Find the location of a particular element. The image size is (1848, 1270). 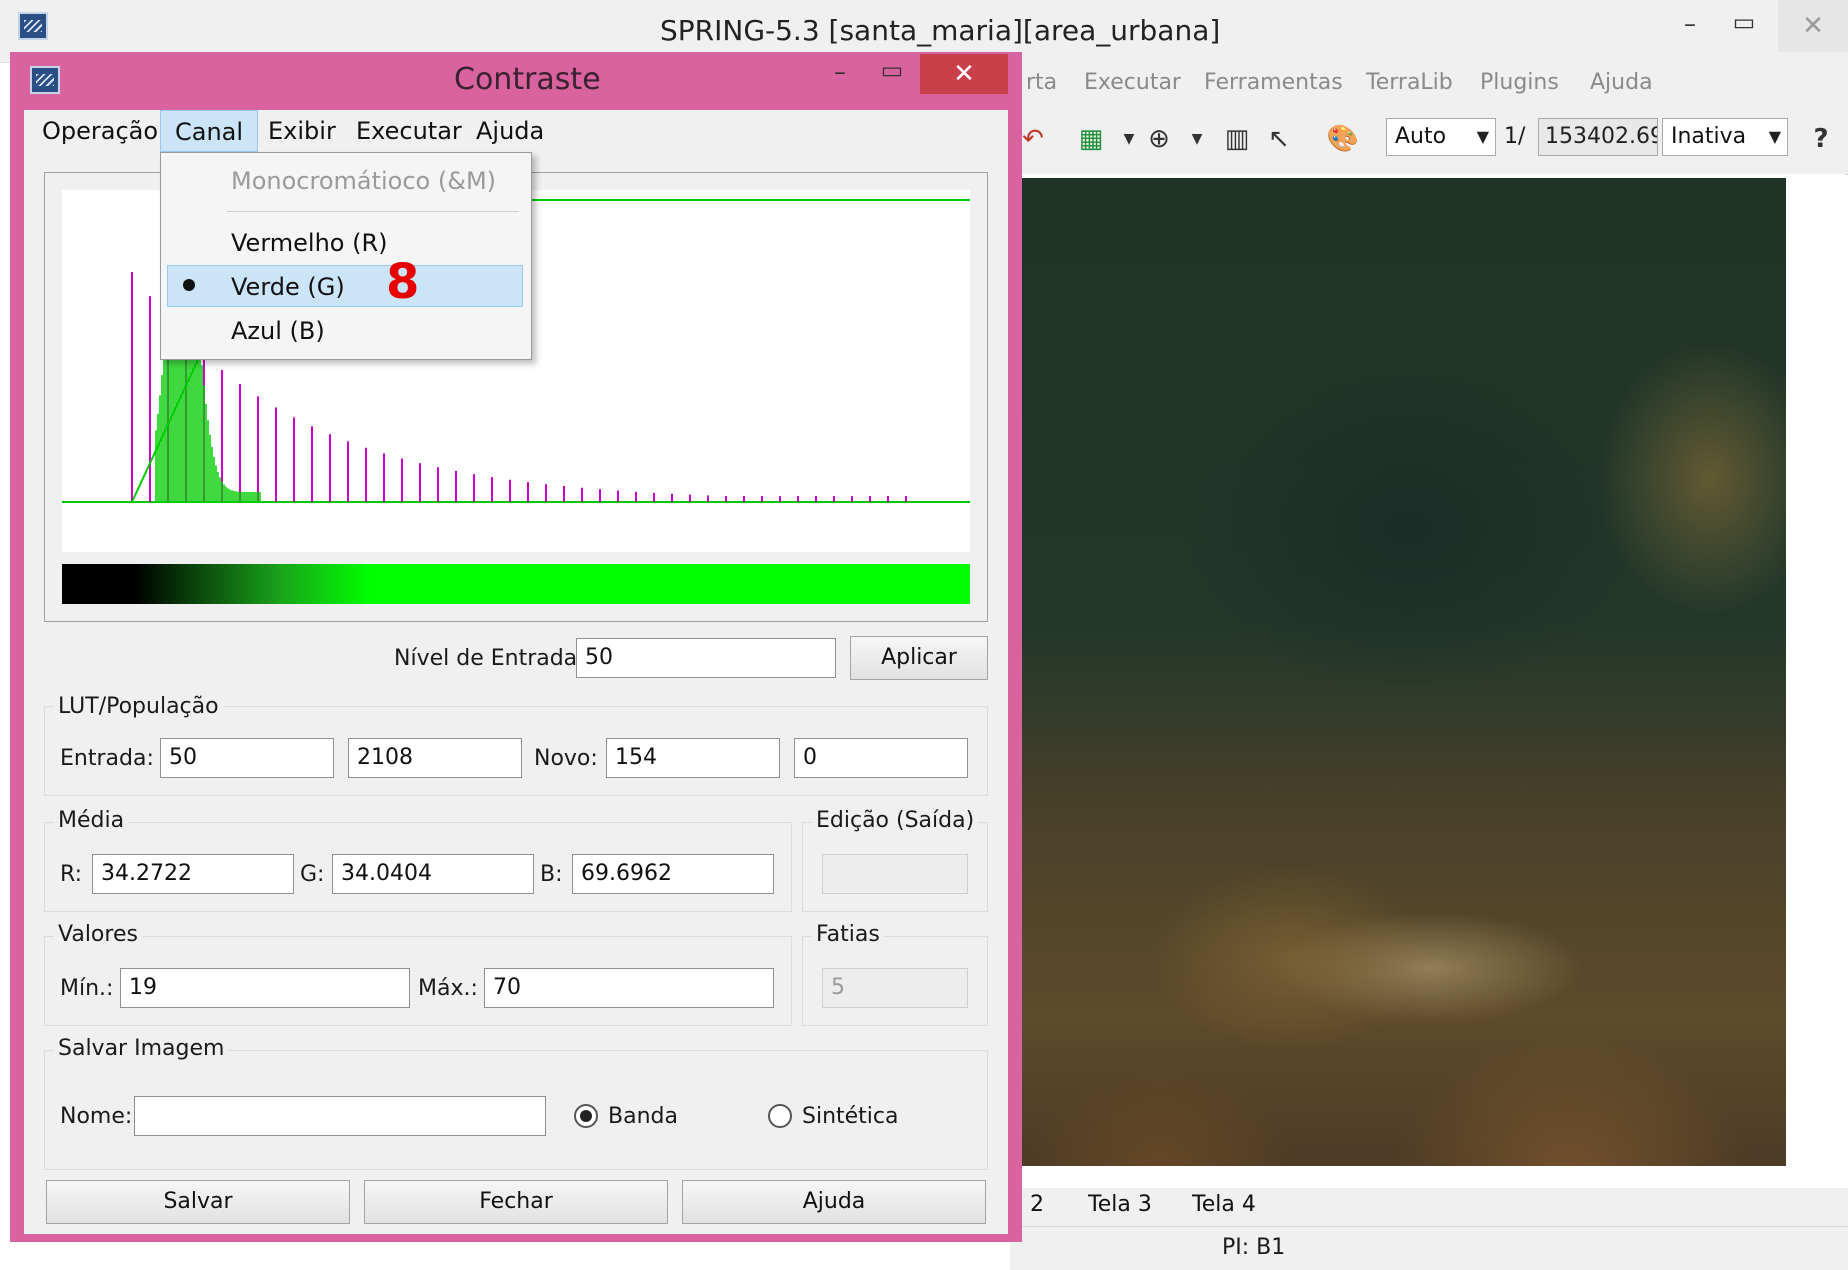

min-label: Mín.: is located at coordinates (87, 988).